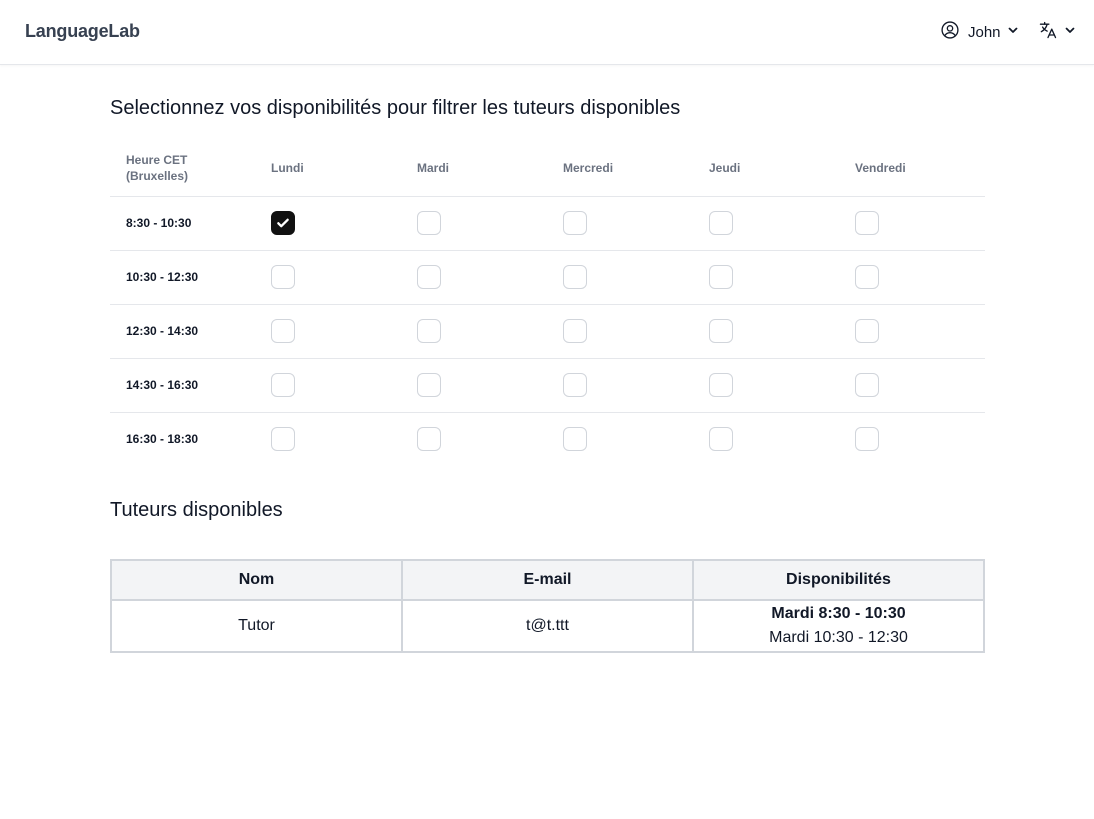 The height and width of the screenshot is (819, 1094). Describe the element at coordinates (182, 277) in the screenshot. I see `time-slot-label: 10:30 - 12:30` at that location.